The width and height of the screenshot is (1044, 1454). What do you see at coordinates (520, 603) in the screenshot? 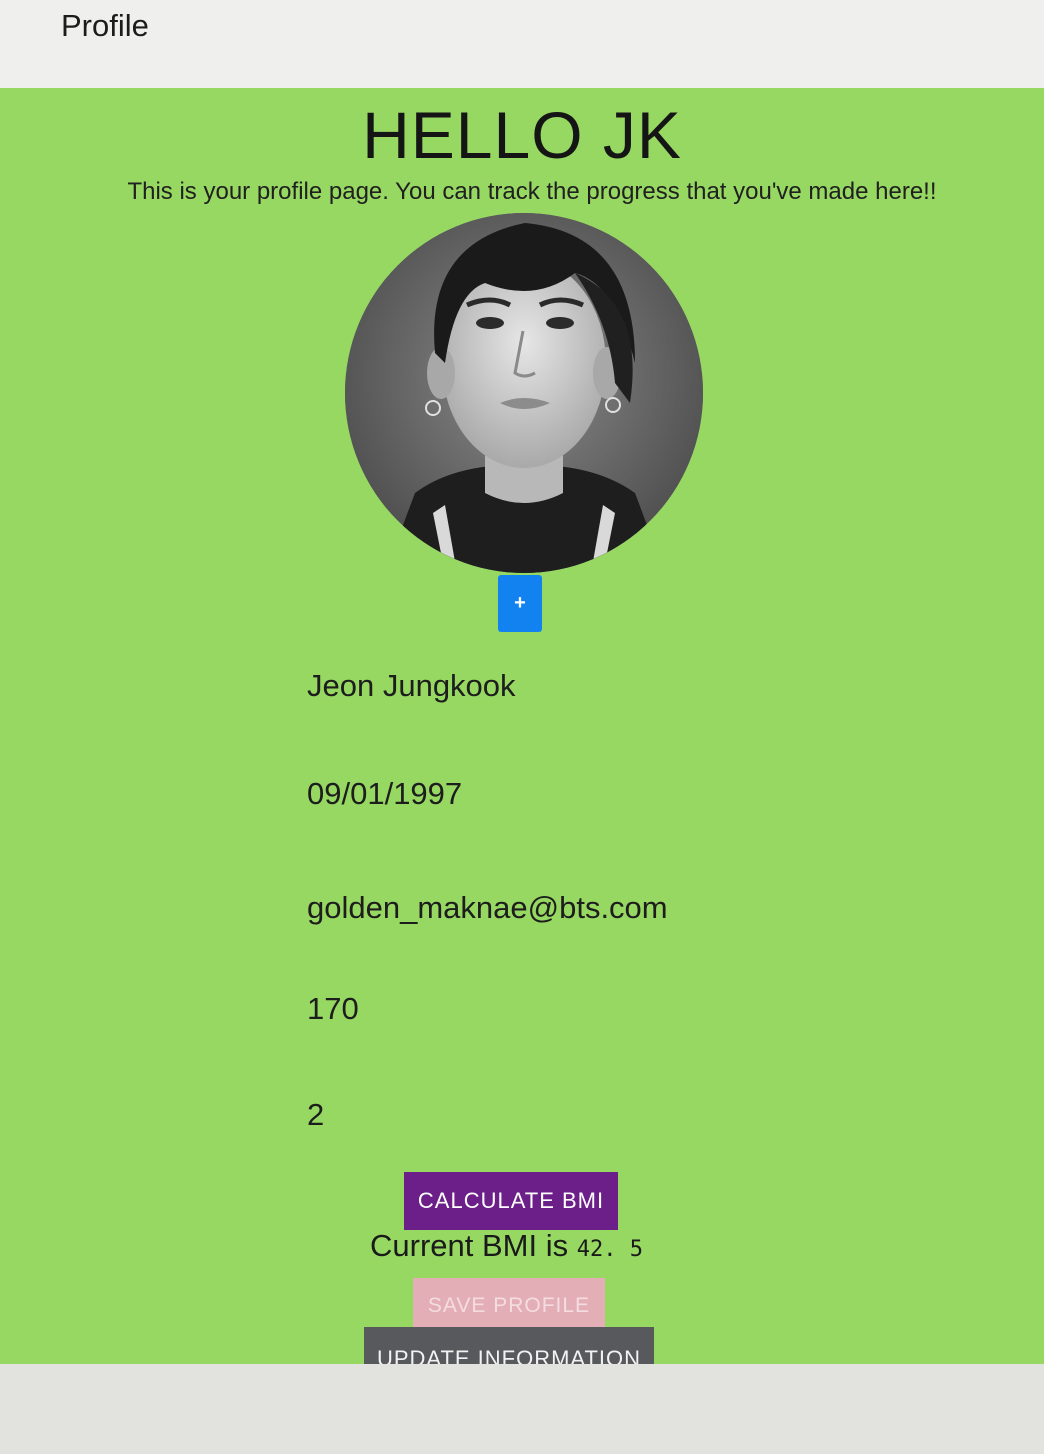
I see `add-photo-button: +` at bounding box center [520, 603].